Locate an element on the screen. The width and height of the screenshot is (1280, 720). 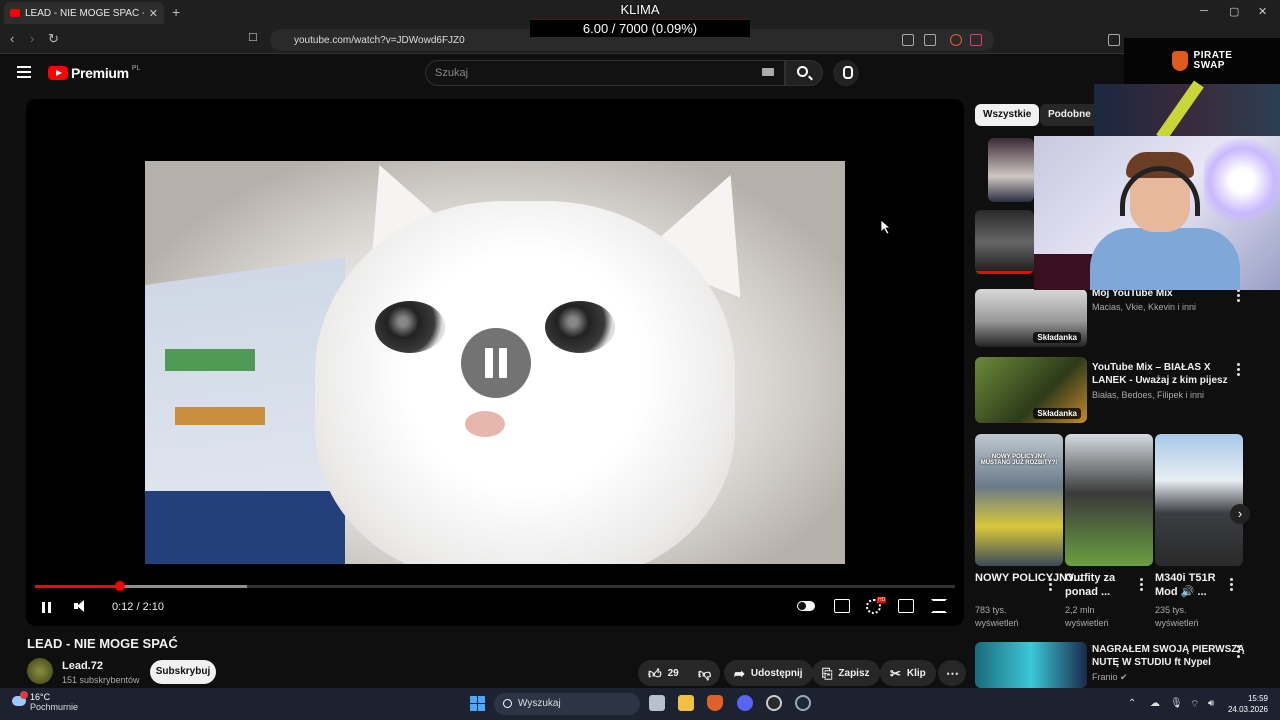
short-title-line1: Outfity za is located at coordinates (1090, 578).